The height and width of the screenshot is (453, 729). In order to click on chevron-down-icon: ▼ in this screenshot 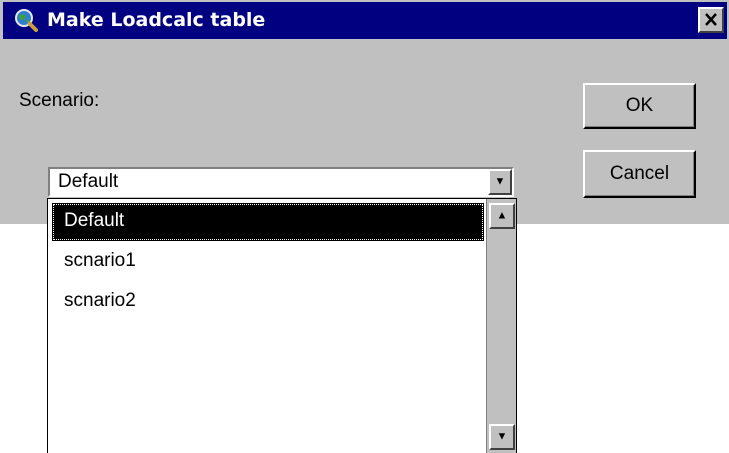, I will do `click(500, 181)`.